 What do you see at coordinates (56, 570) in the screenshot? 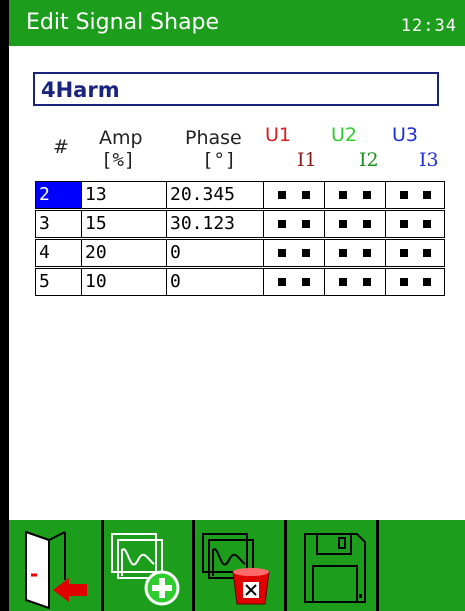
I see `exit-door-icon` at bounding box center [56, 570].